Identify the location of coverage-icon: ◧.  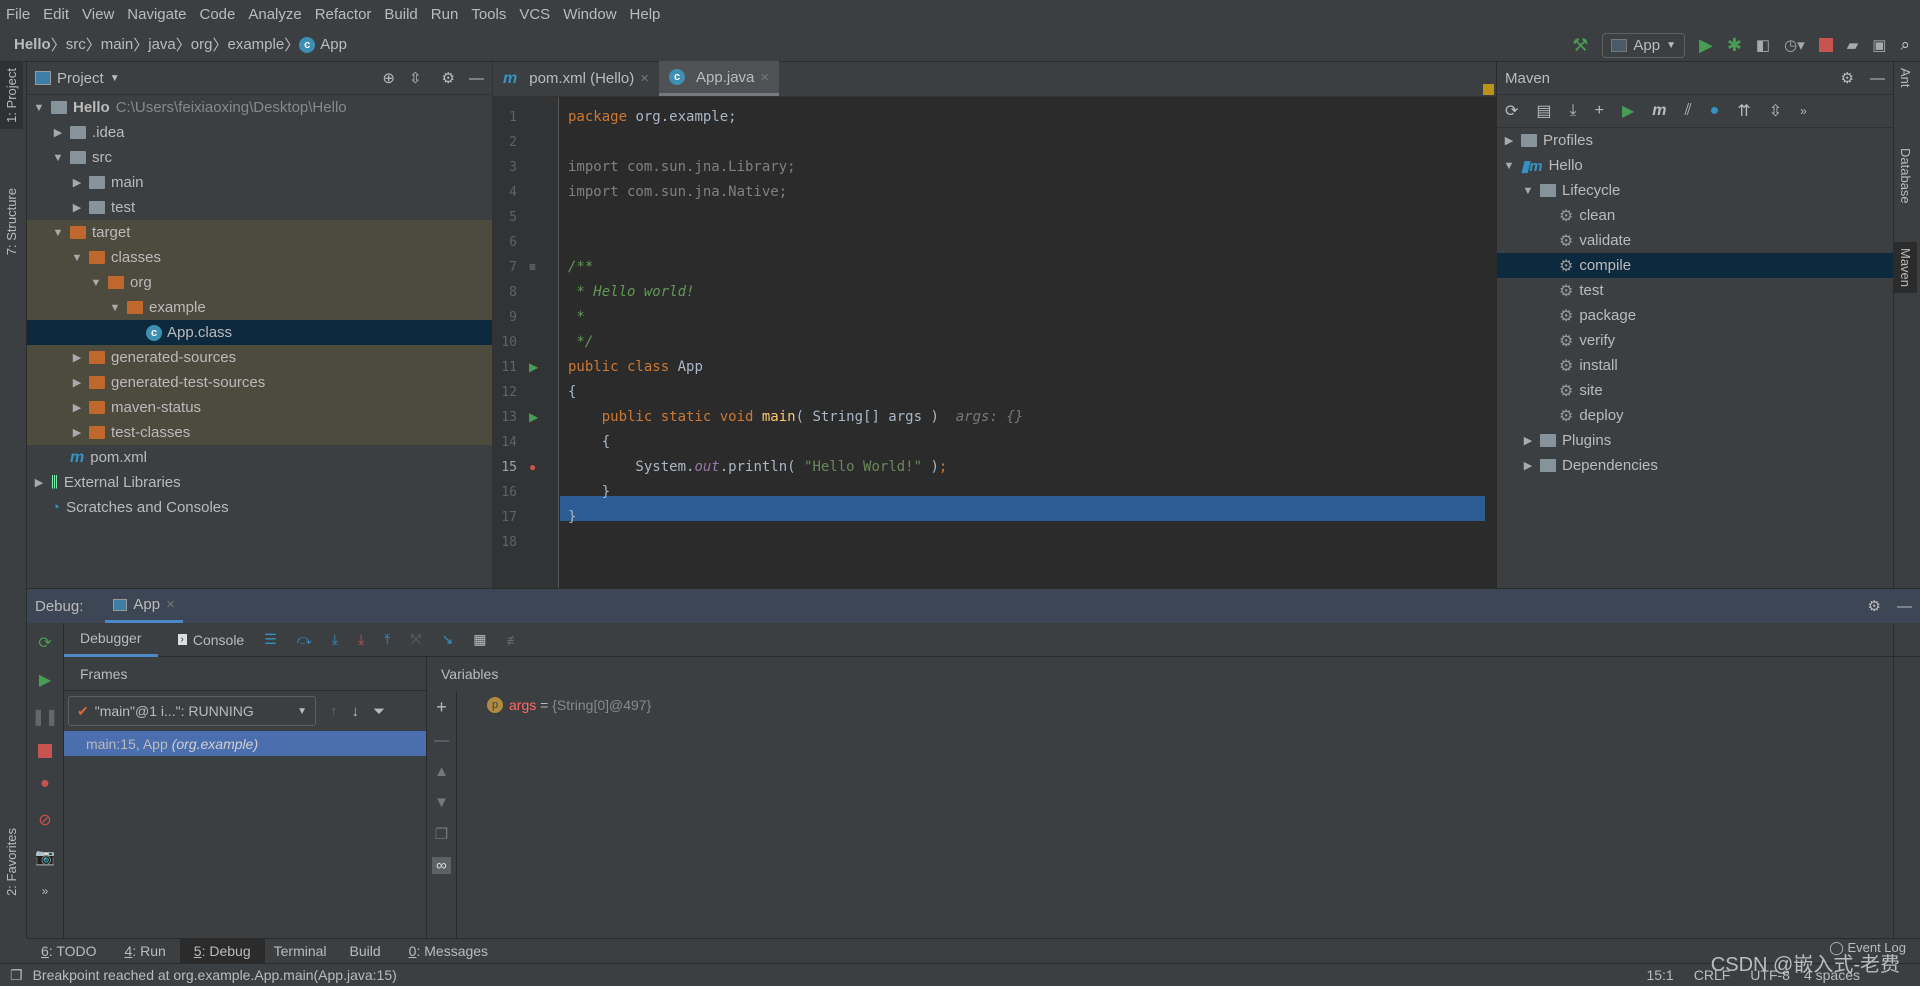
(1763, 45).